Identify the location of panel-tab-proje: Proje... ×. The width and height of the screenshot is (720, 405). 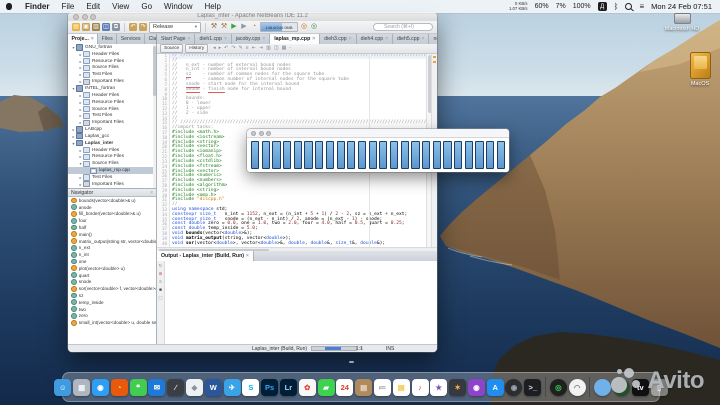
(83, 39).